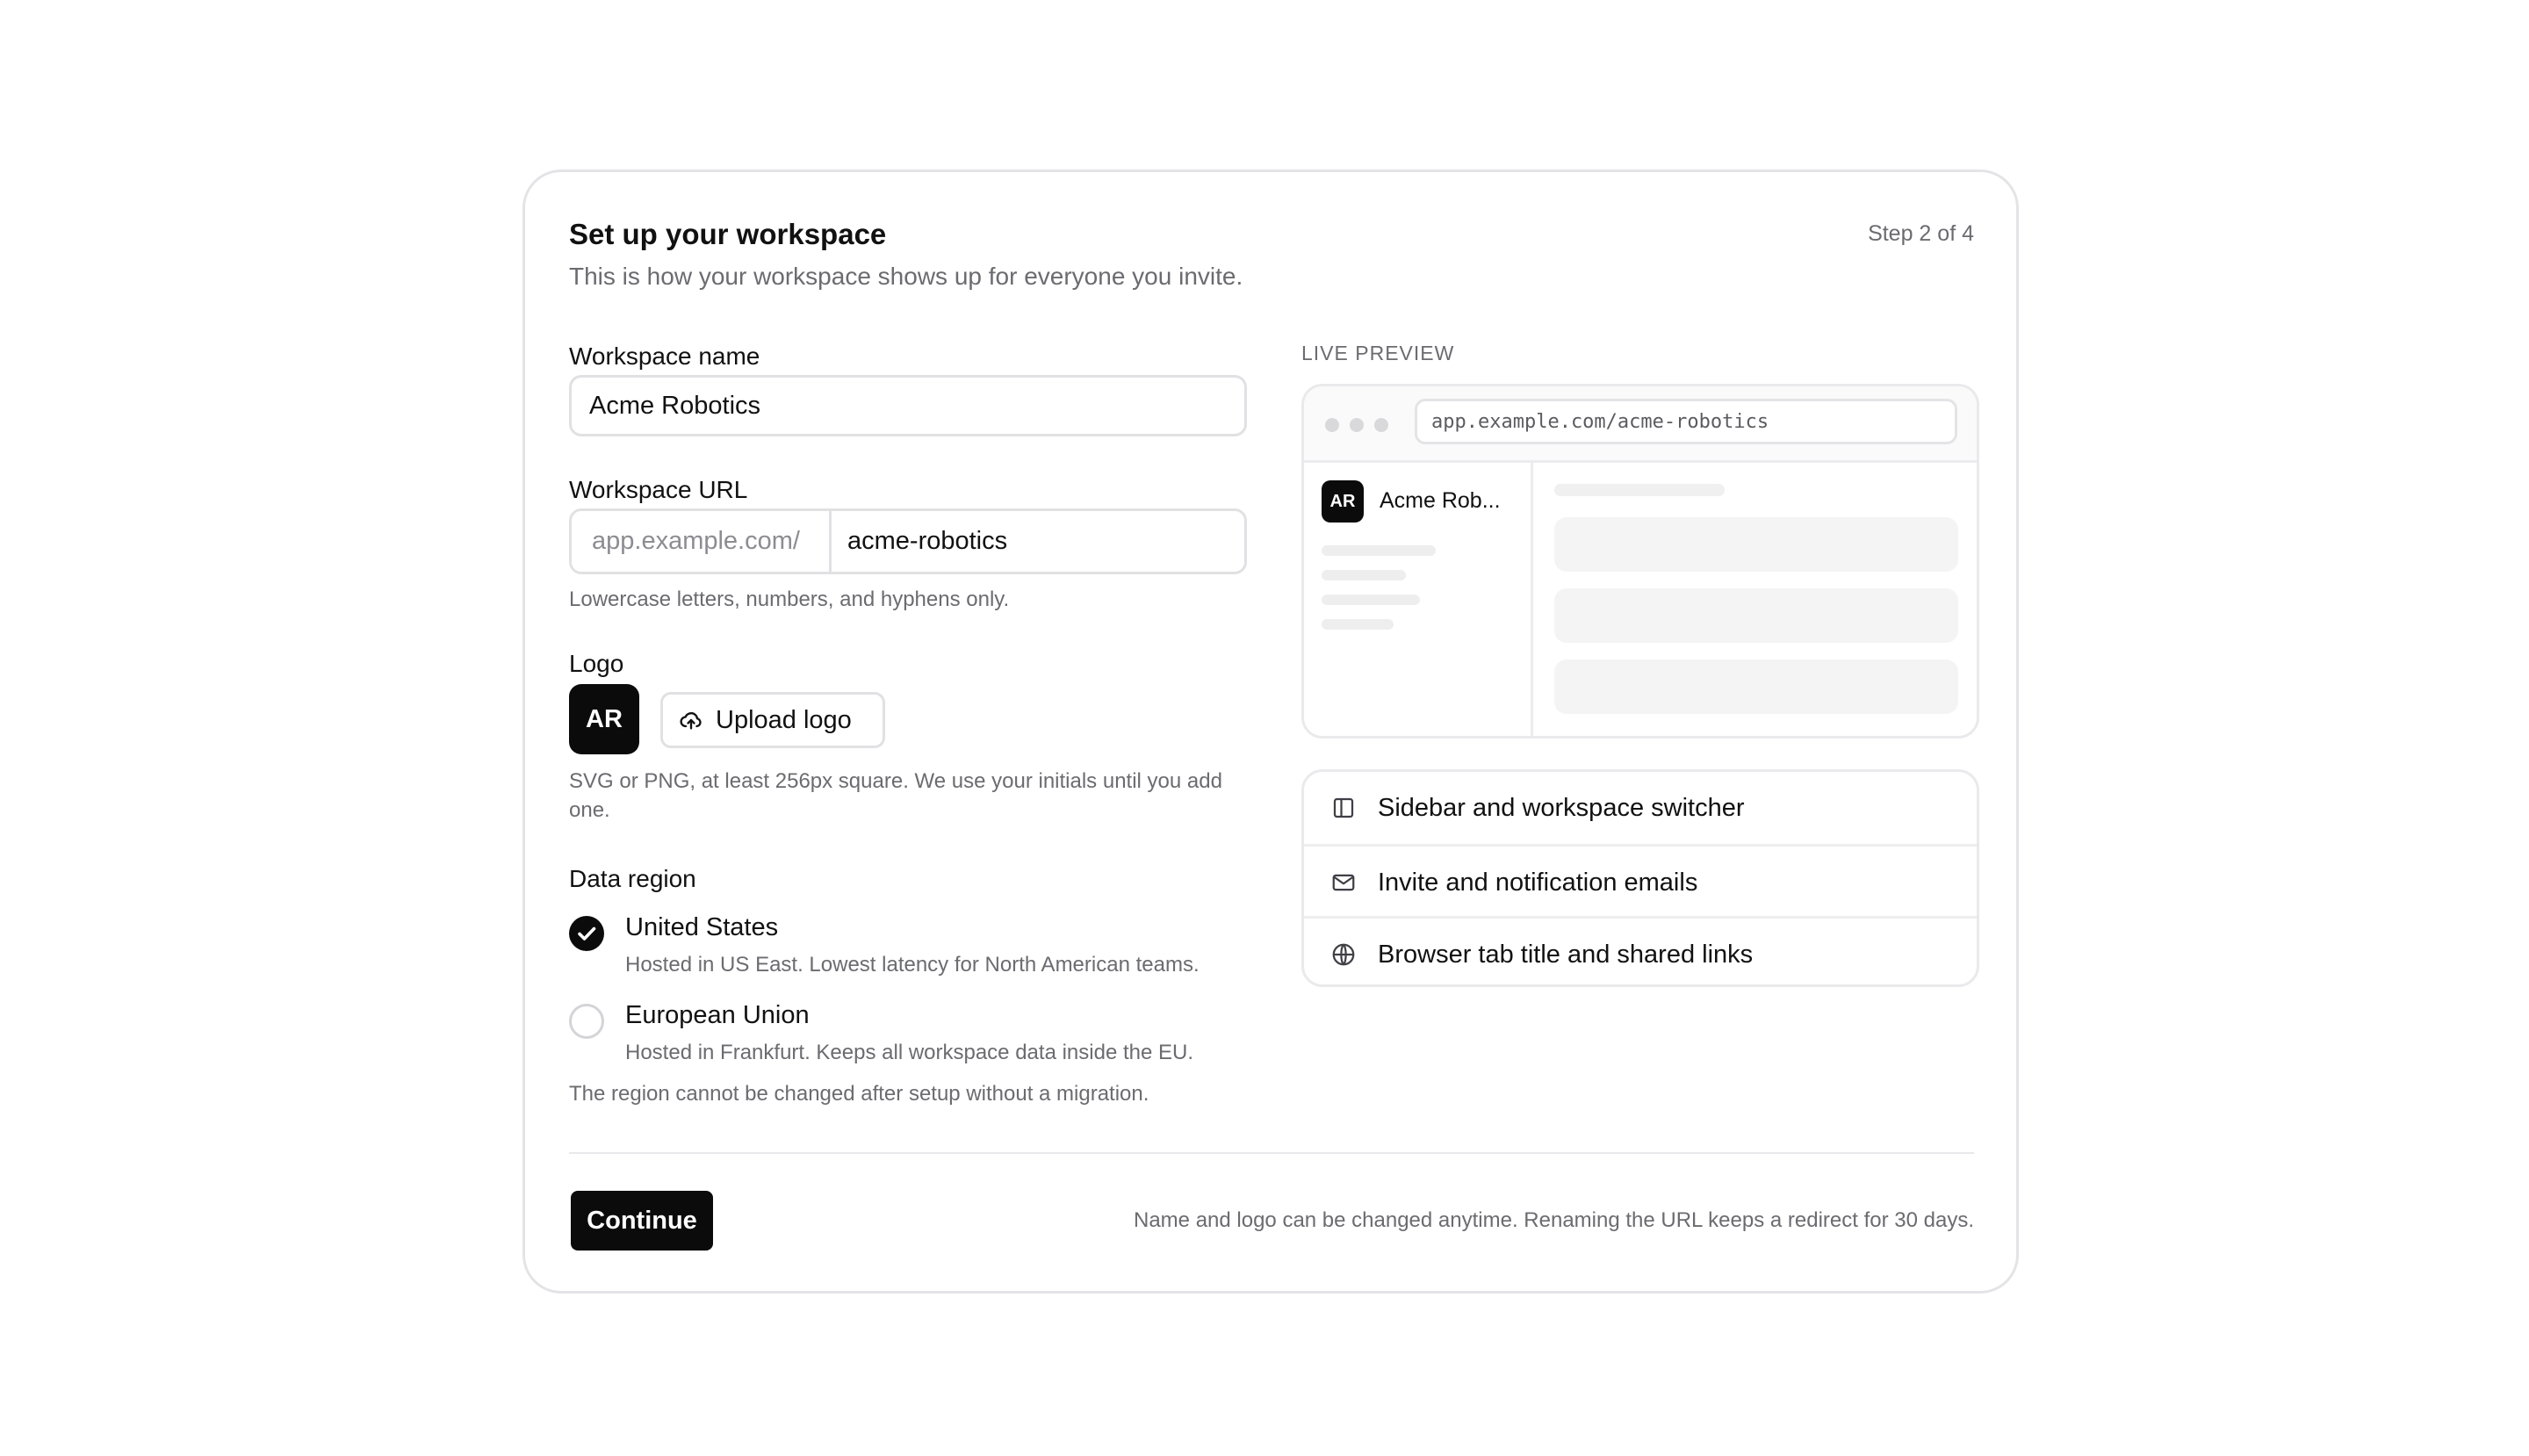 The height and width of the screenshot is (1456, 2529). Describe the element at coordinates (1344, 954) in the screenshot. I see `globe-icon` at that location.